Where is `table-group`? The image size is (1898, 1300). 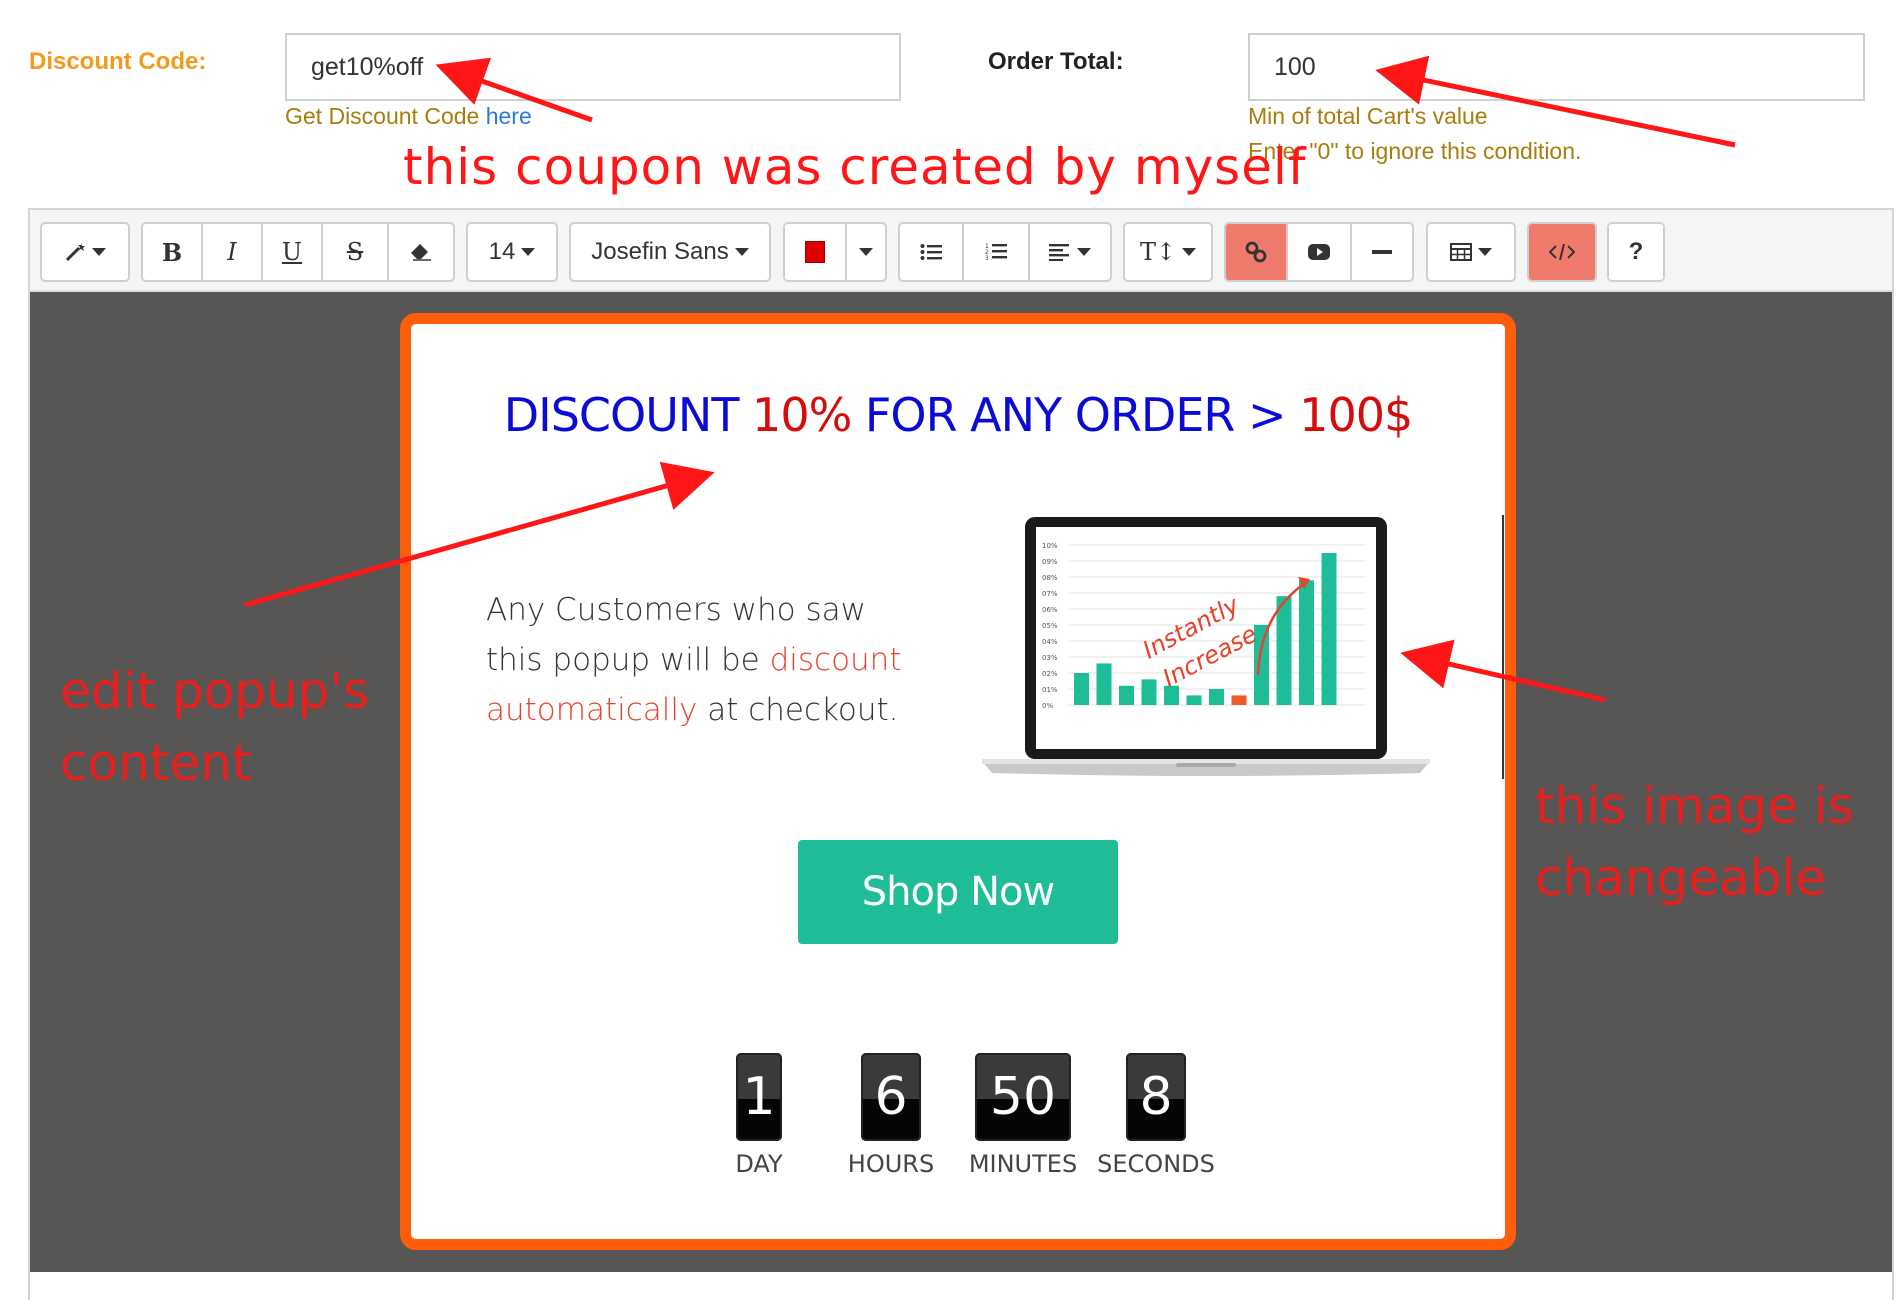 table-group is located at coordinates (1471, 252).